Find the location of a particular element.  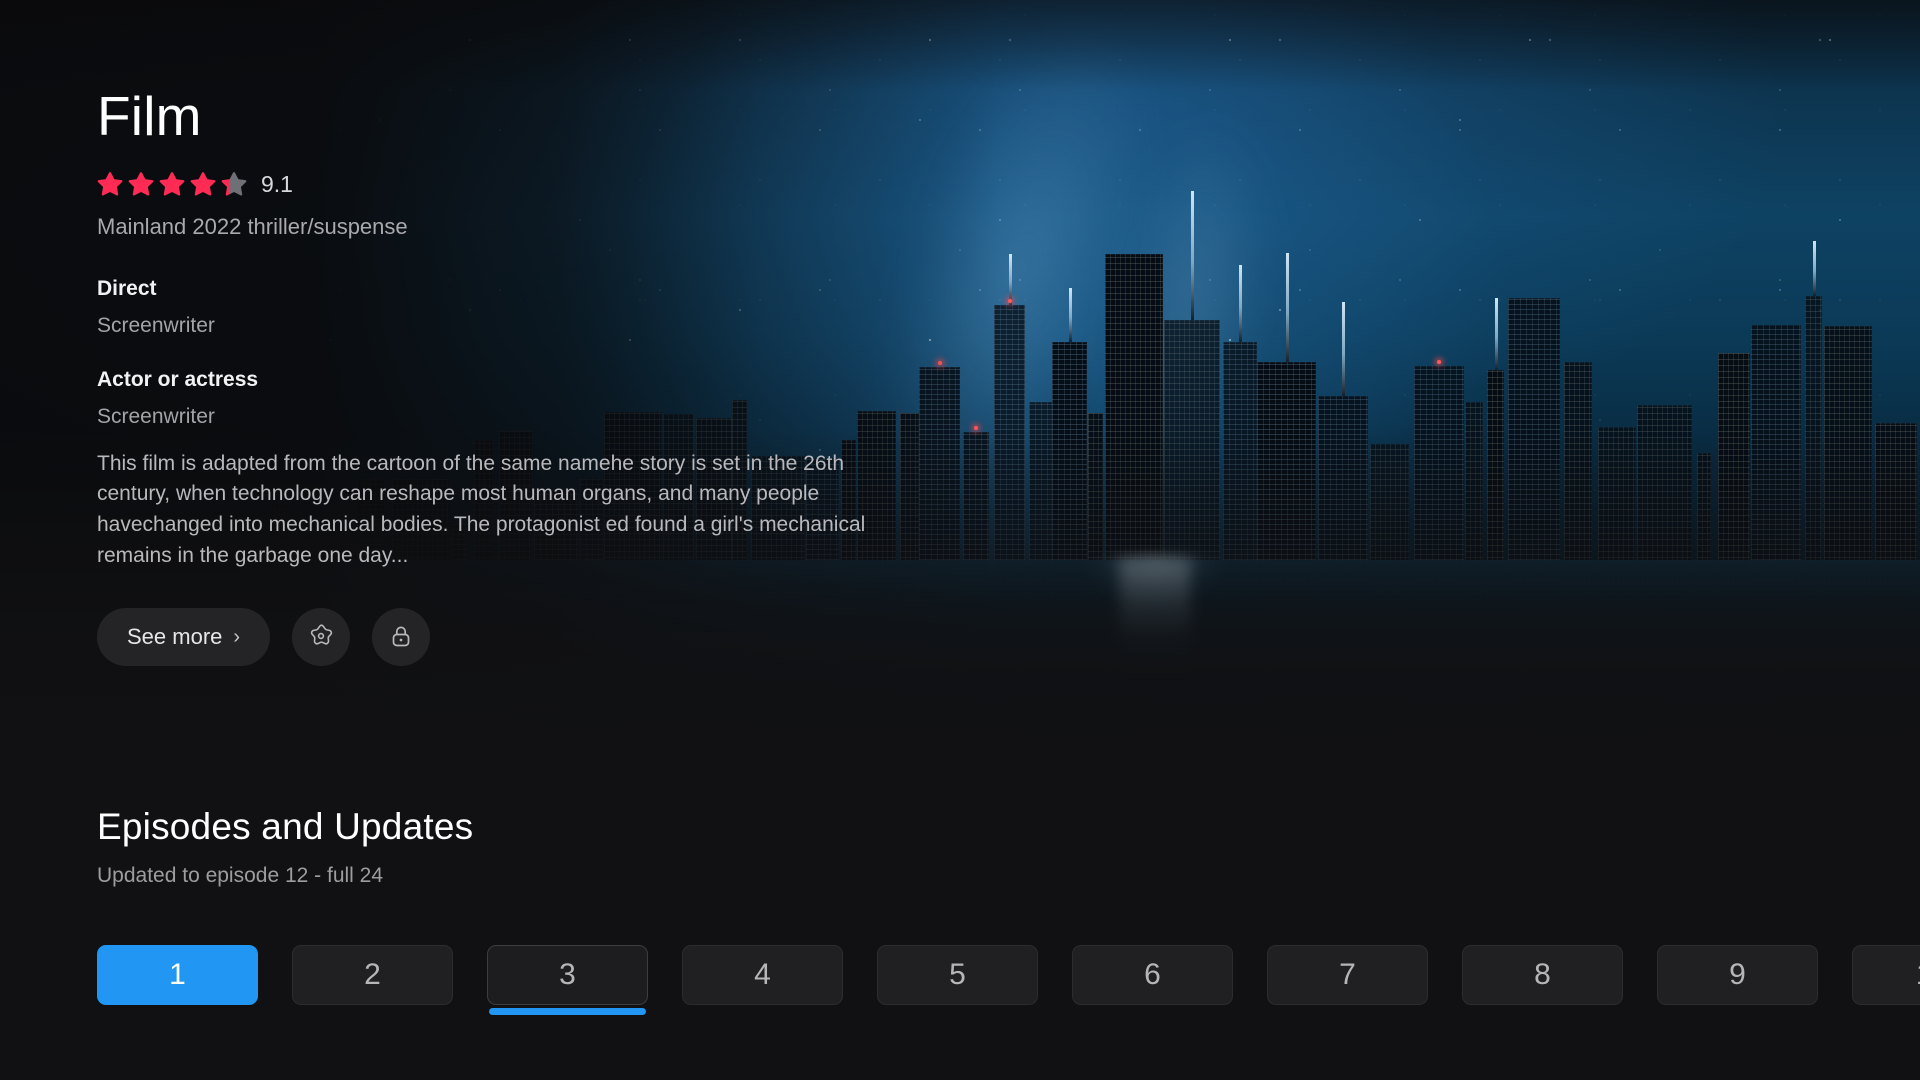

episode-button-7: 7 is located at coordinates (1347, 975).